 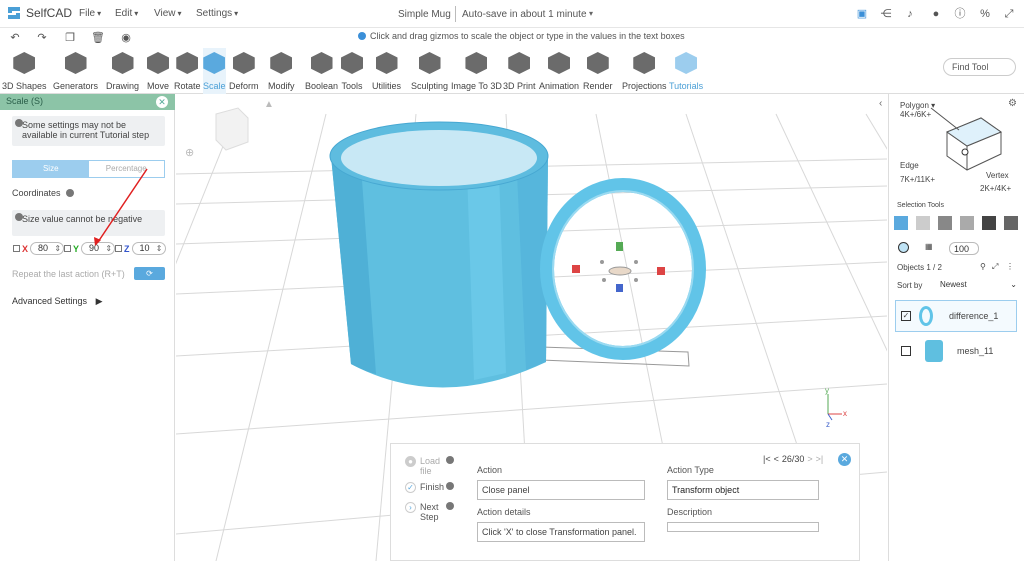 What do you see at coordinates (39, 13) in the screenshot?
I see `selfcad-logo: SelfCAD` at bounding box center [39, 13].